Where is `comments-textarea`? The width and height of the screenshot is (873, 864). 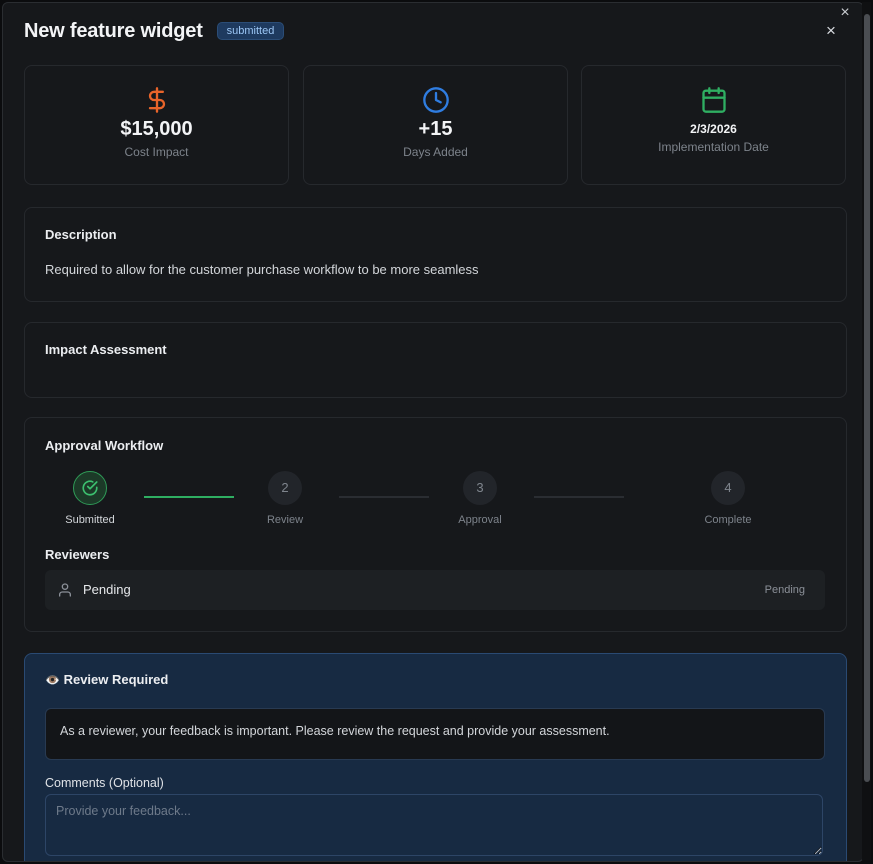 comments-textarea is located at coordinates (434, 825).